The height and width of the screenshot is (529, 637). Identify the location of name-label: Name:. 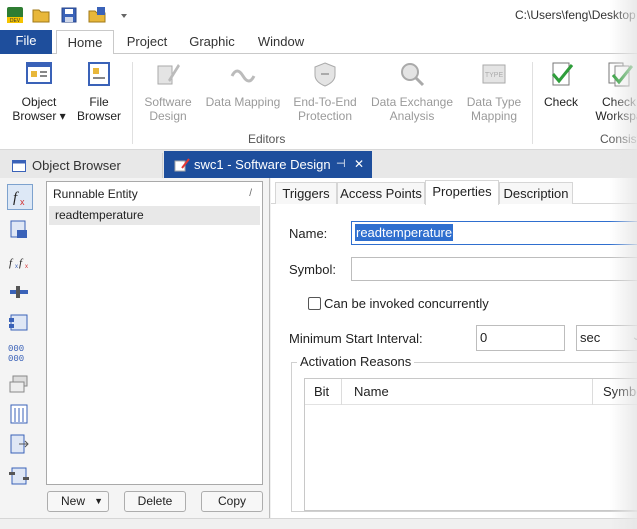
(308, 233).